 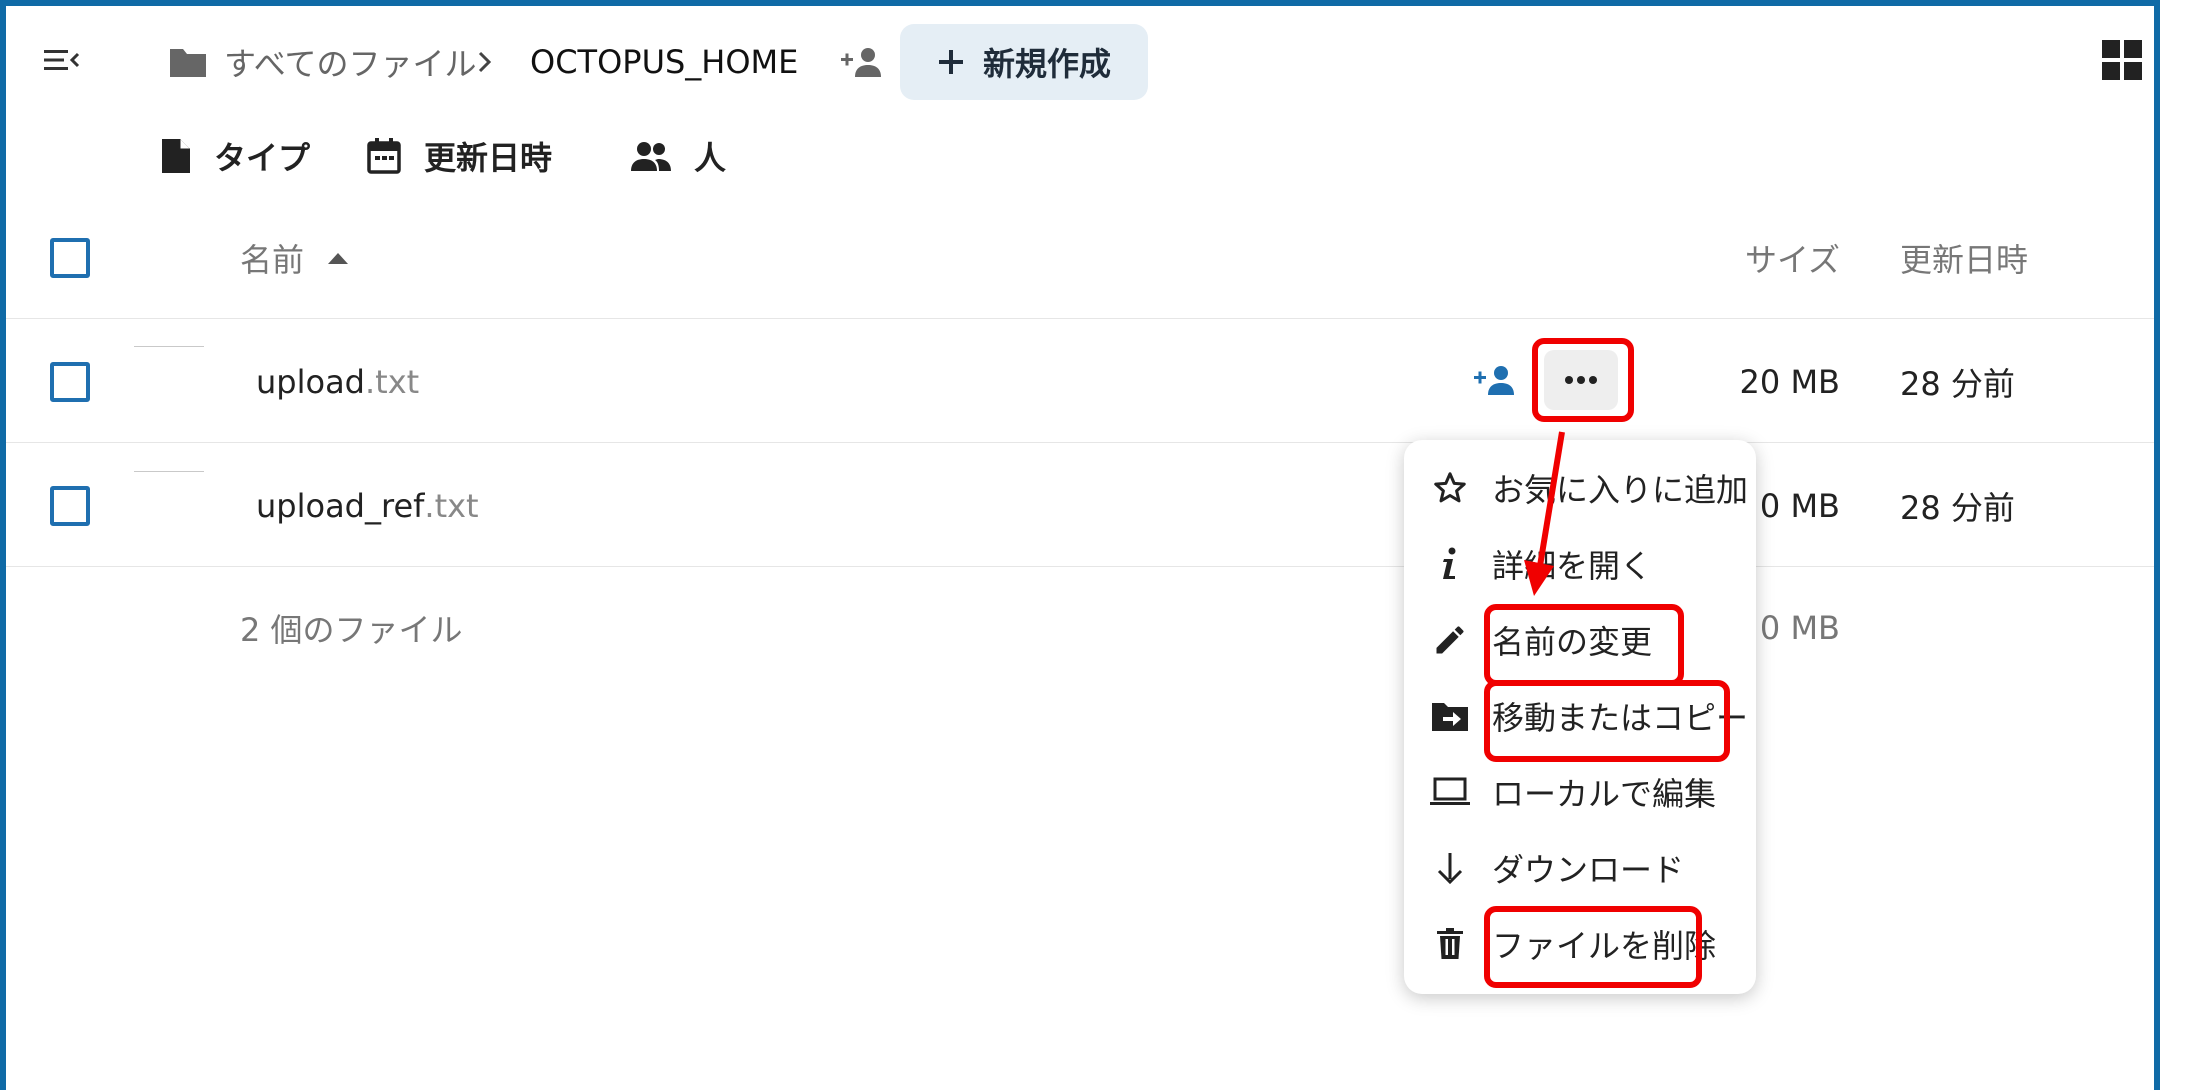 What do you see at coordinates (678, 156) in the screenshot?
I see `filter-people: 人` at bounding box center [678, 156].